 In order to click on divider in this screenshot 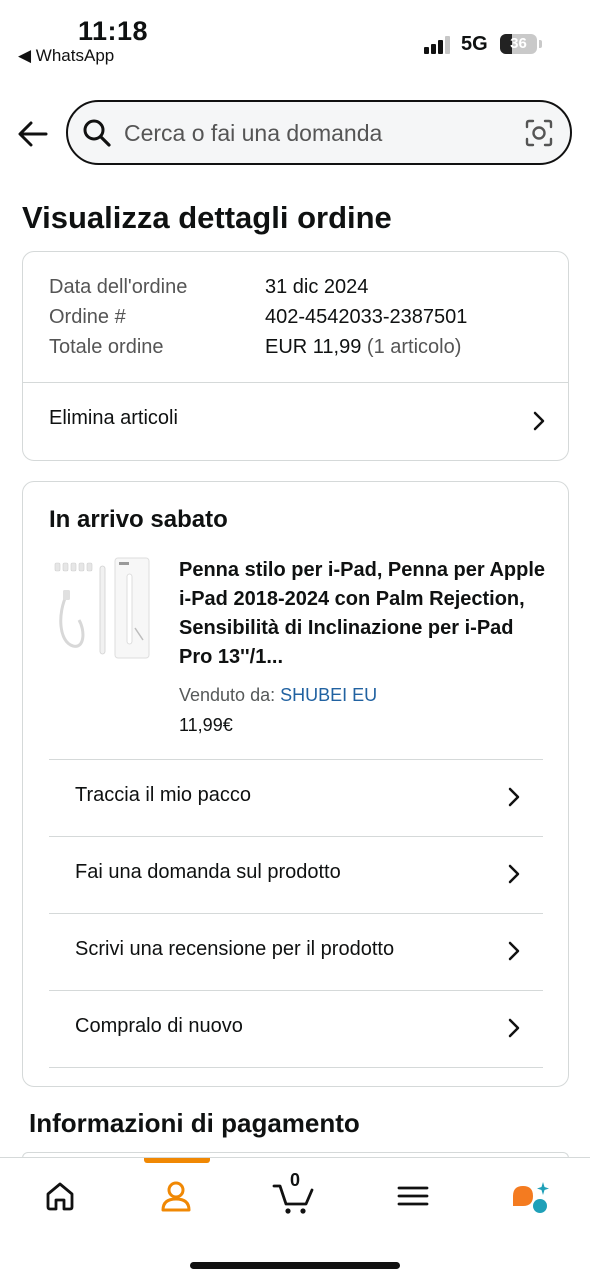, I will do `click(296, 1067)`.